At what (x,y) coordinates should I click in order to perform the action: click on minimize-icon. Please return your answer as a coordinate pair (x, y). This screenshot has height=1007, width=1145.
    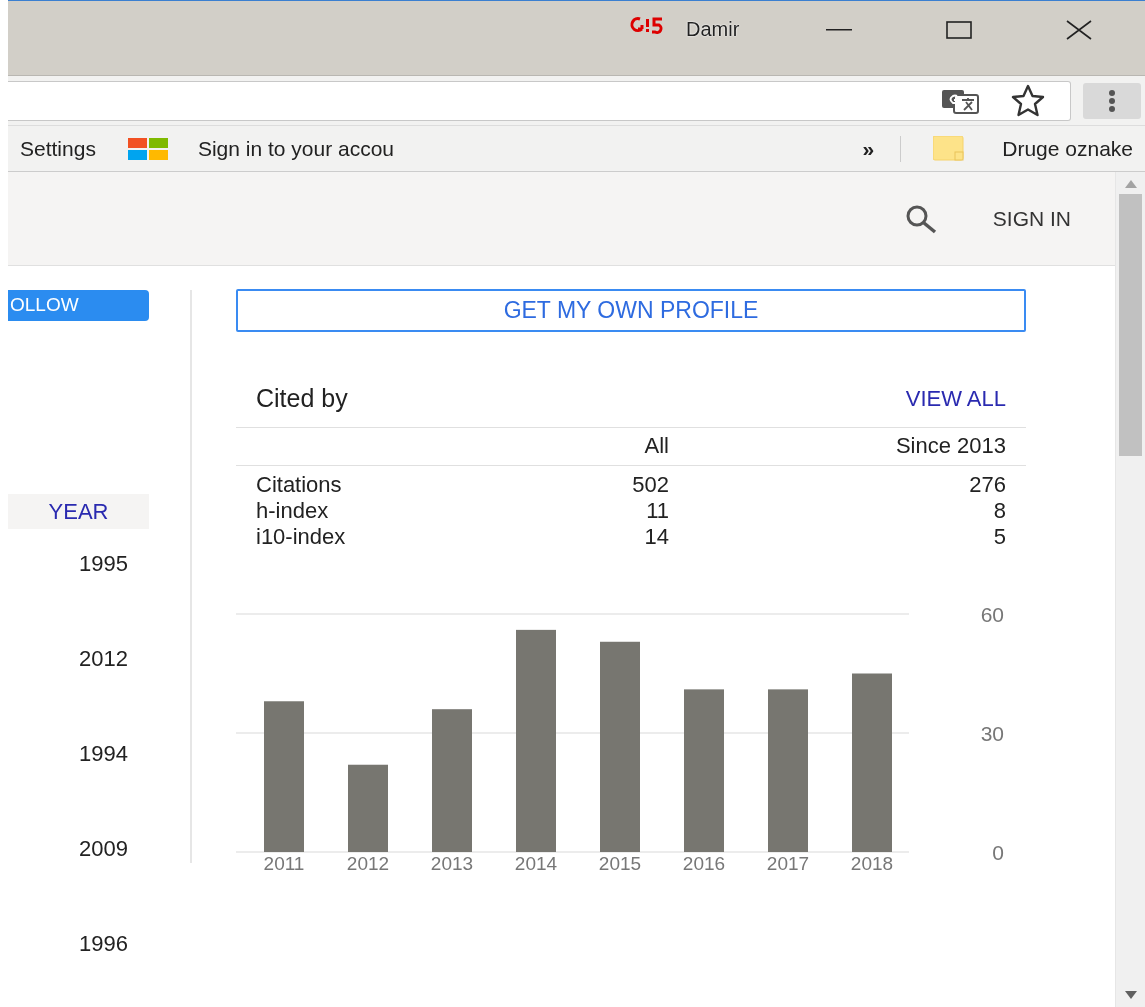
    Looking at the image, I should click on (839, 30).